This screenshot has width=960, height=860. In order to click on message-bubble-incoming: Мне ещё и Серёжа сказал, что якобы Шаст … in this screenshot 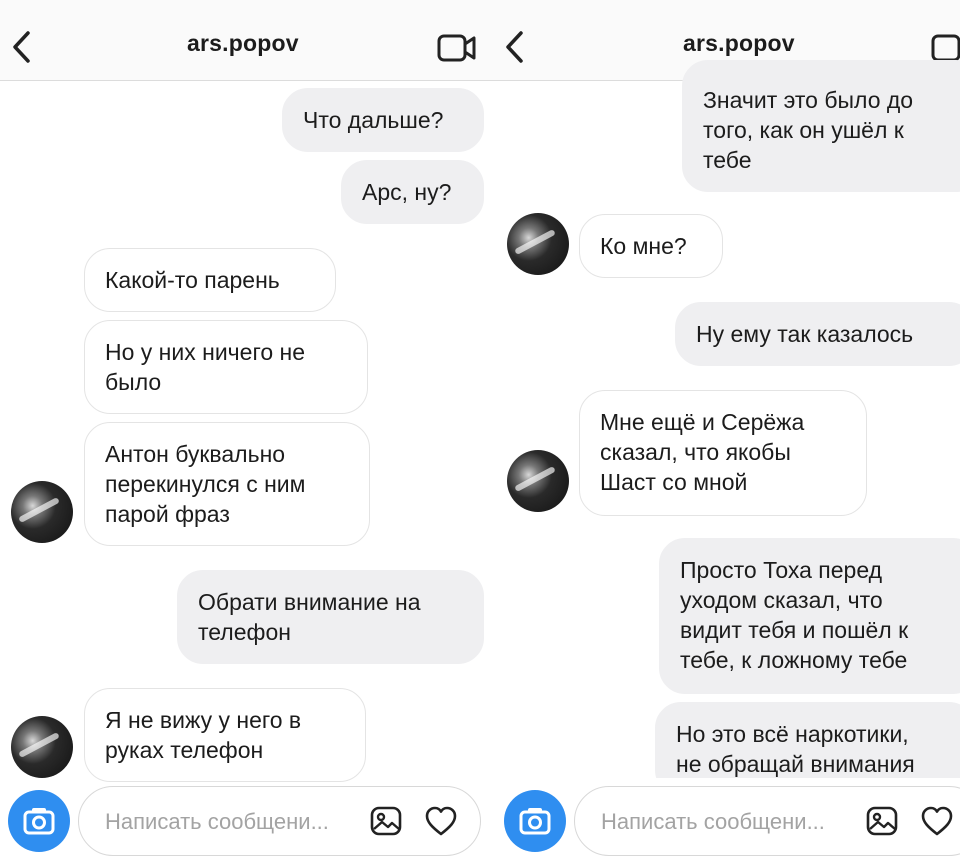, I will do `click(723, 453)`.